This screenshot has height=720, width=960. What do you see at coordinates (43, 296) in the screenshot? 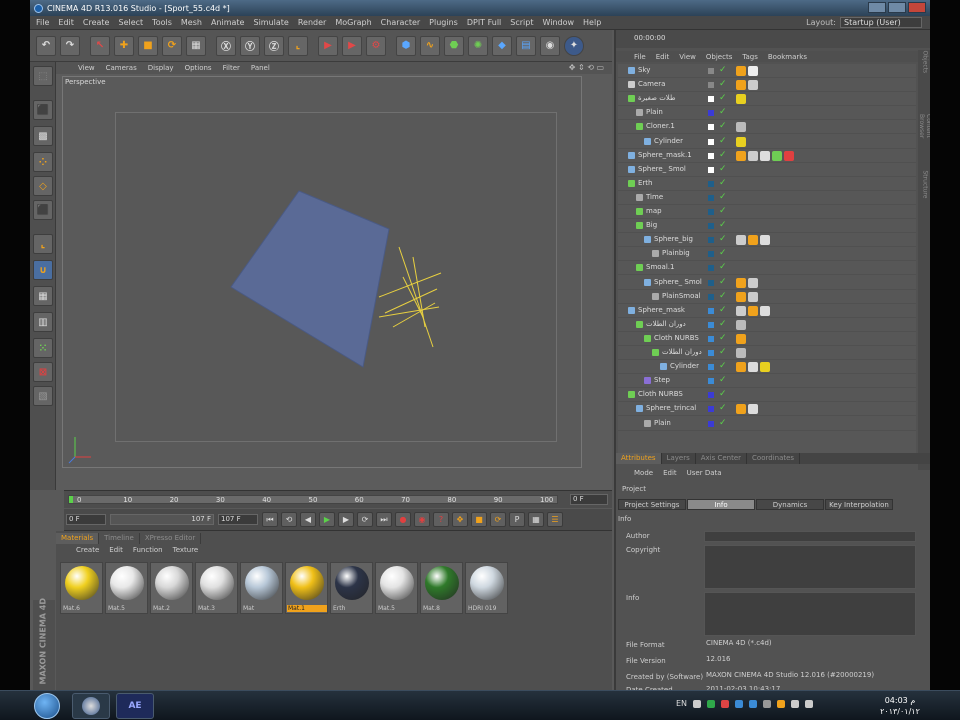
I see `animation-mode-icon: ▦` at bounding box center [43, 296].